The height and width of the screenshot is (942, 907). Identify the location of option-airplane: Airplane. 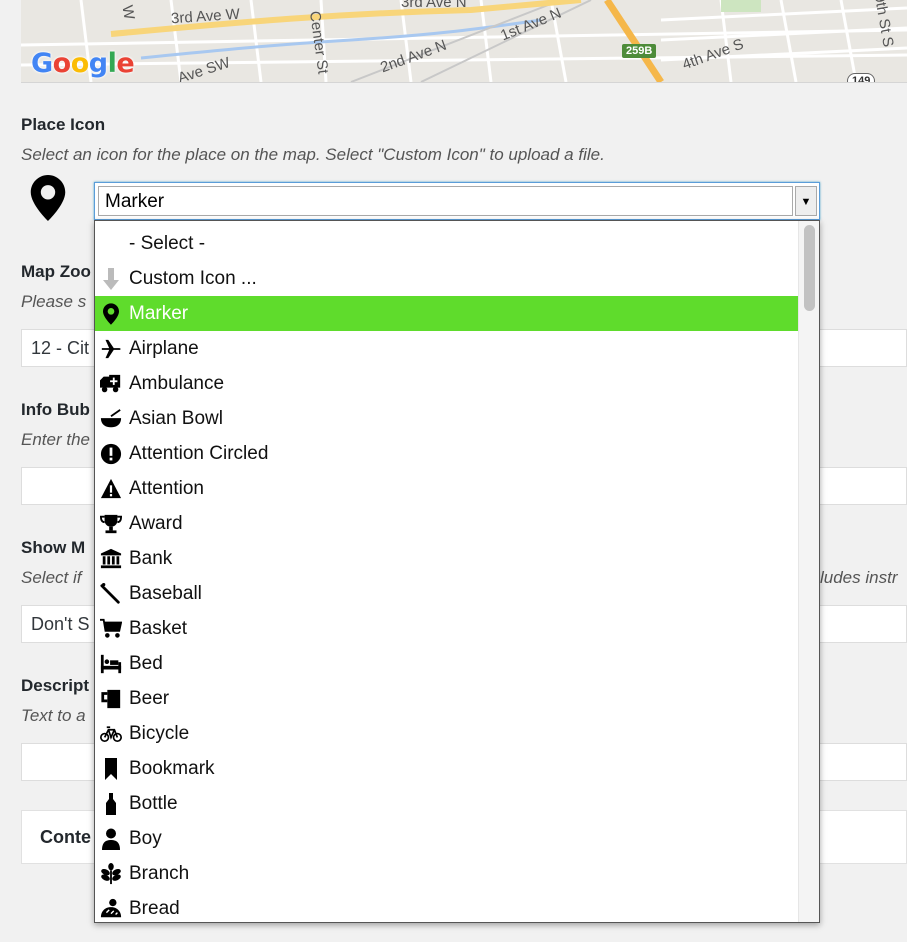
(447, 348).